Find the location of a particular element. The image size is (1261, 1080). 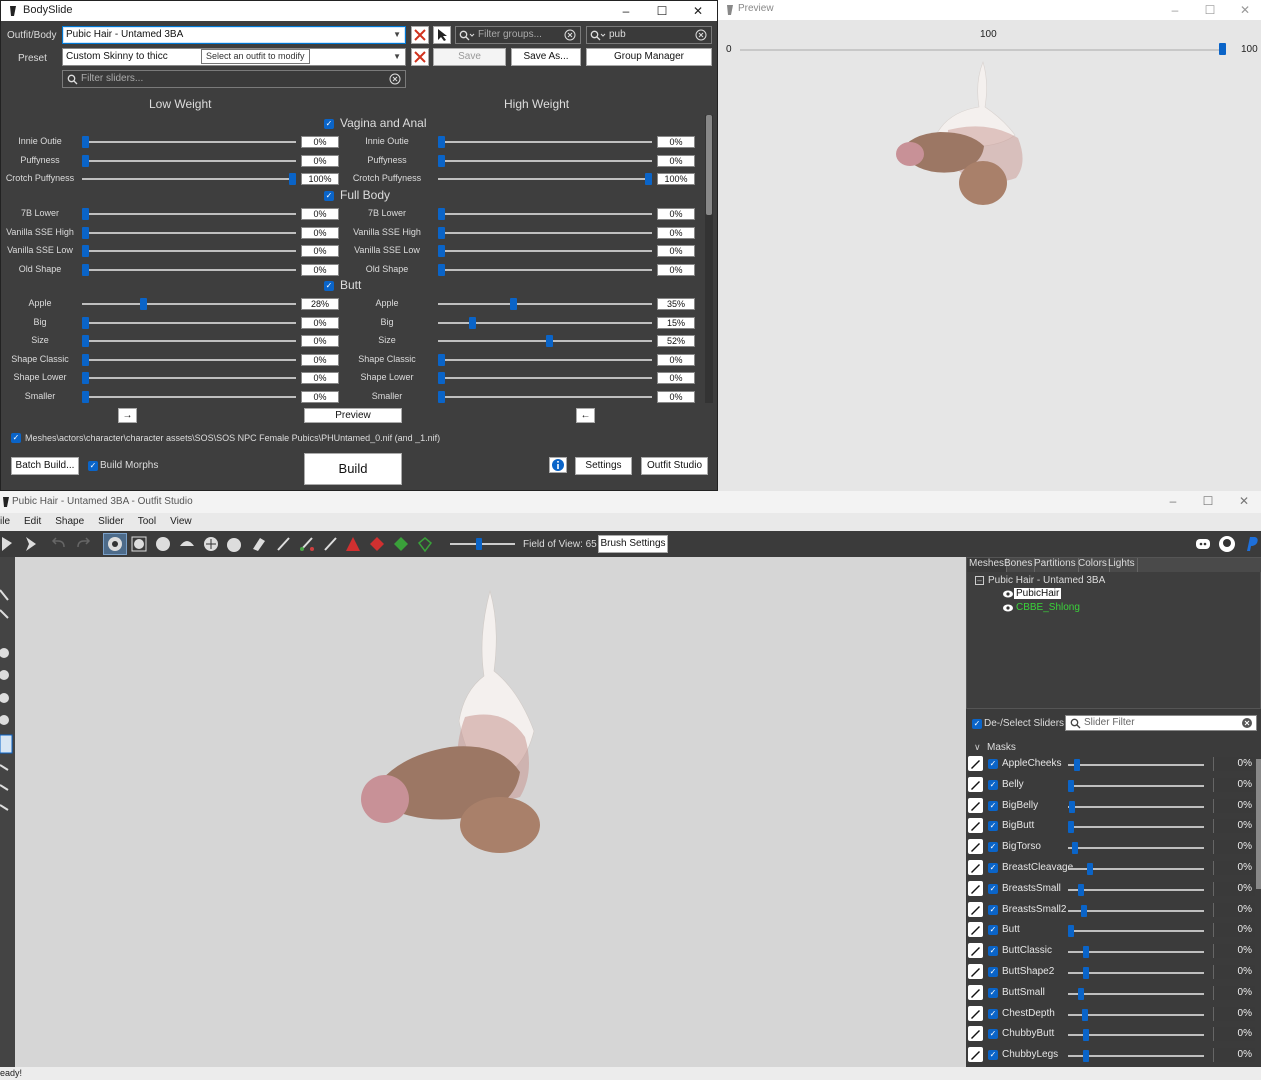

menu-item: Tool is located at coordinates (147, 521).